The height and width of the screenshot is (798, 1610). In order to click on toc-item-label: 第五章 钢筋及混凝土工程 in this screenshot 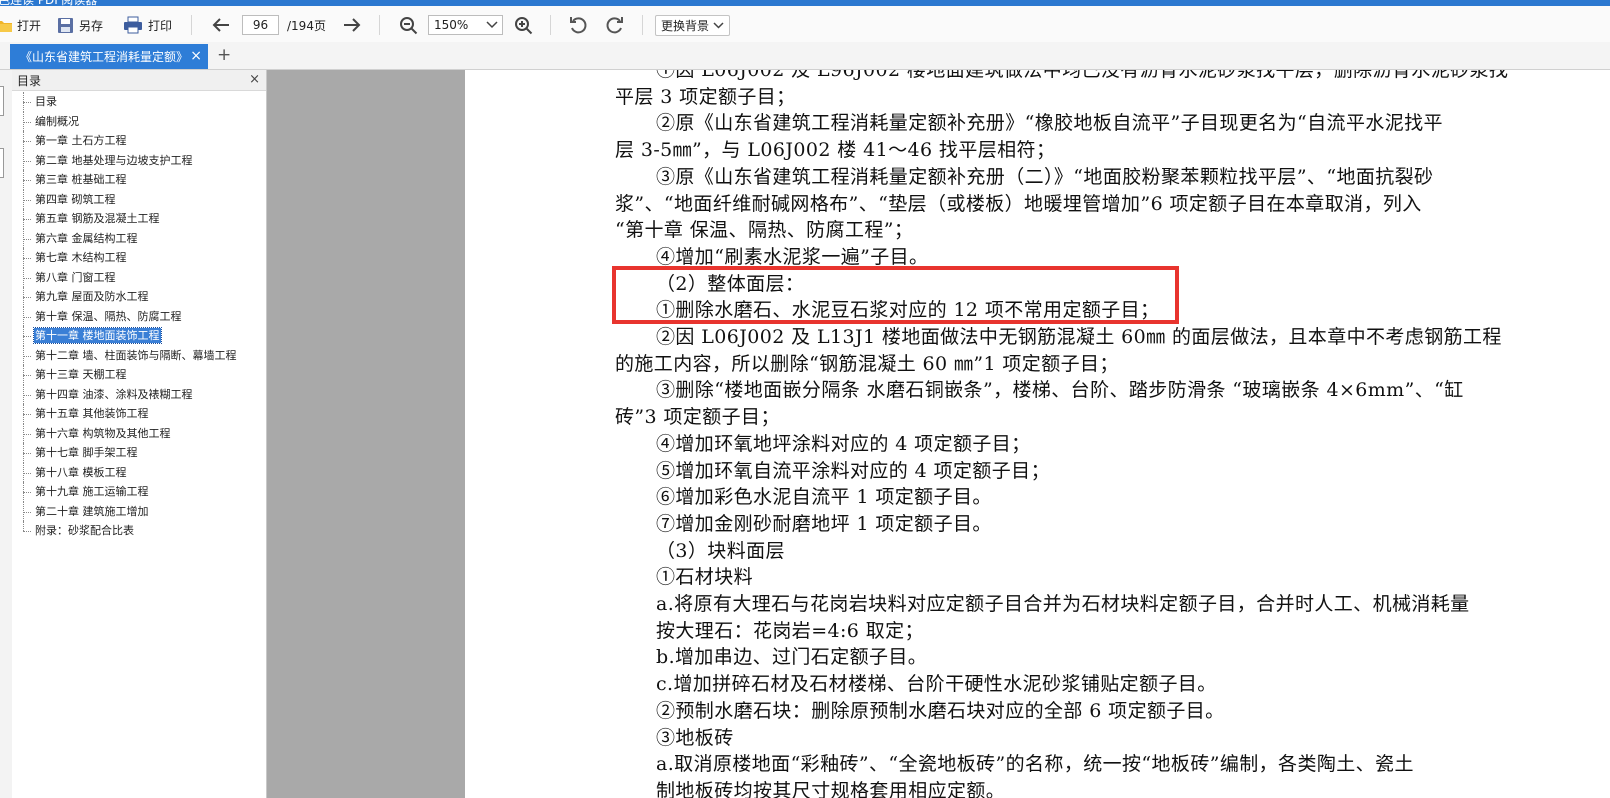, I will do `click(97, 218)`.